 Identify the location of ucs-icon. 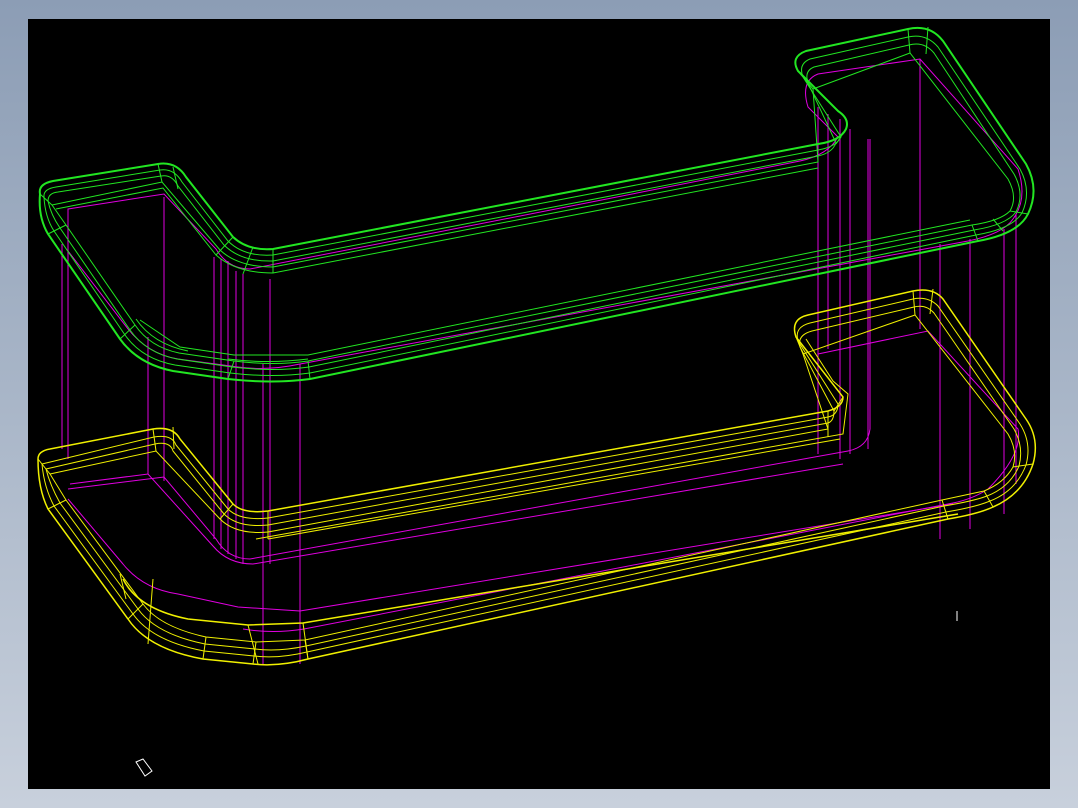
(144, 767).